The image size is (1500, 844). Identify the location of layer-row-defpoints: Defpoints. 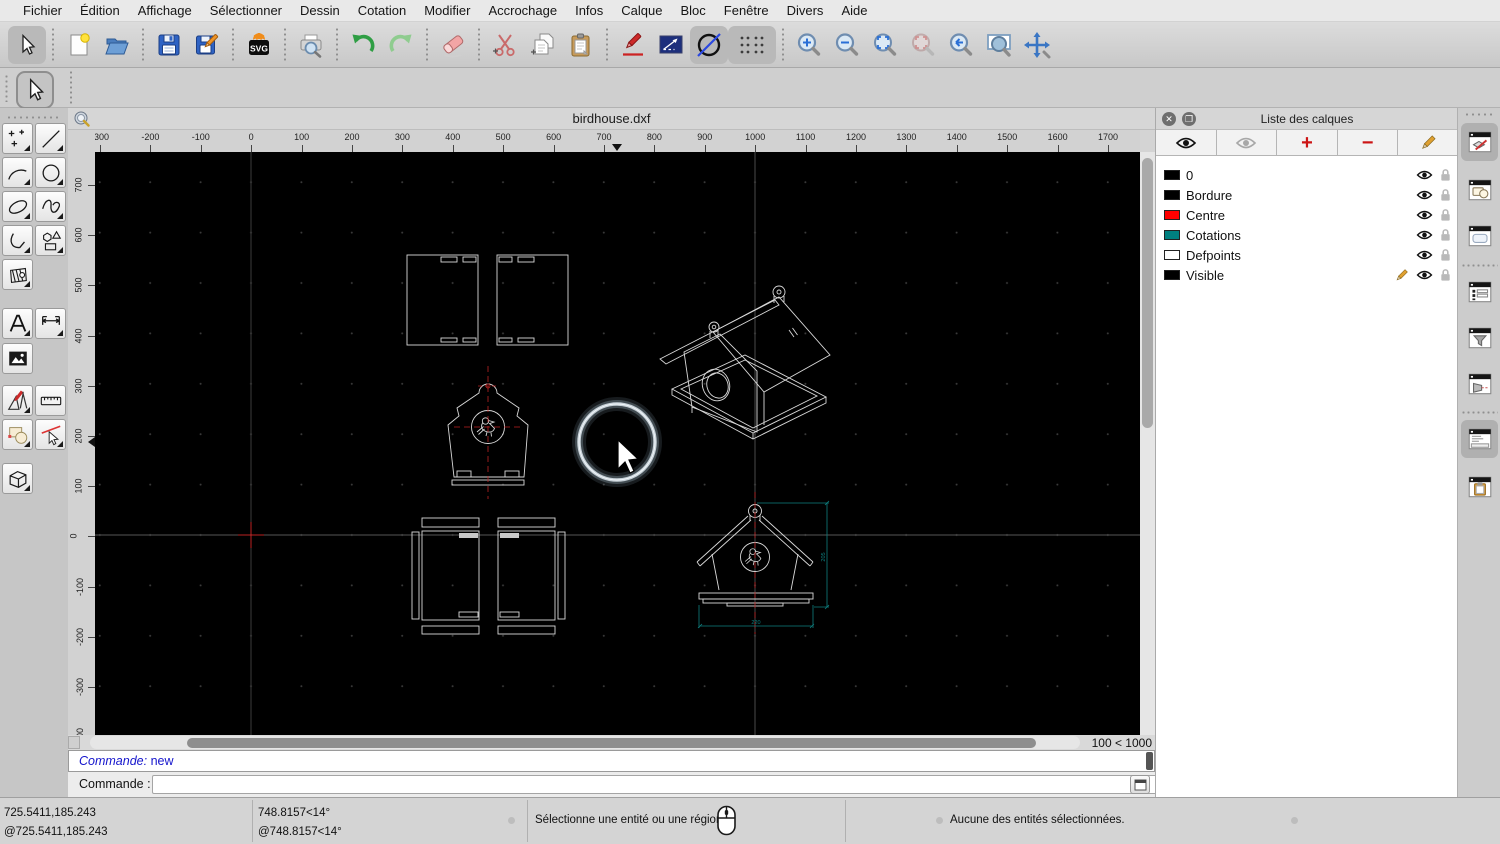
(1307, 255).